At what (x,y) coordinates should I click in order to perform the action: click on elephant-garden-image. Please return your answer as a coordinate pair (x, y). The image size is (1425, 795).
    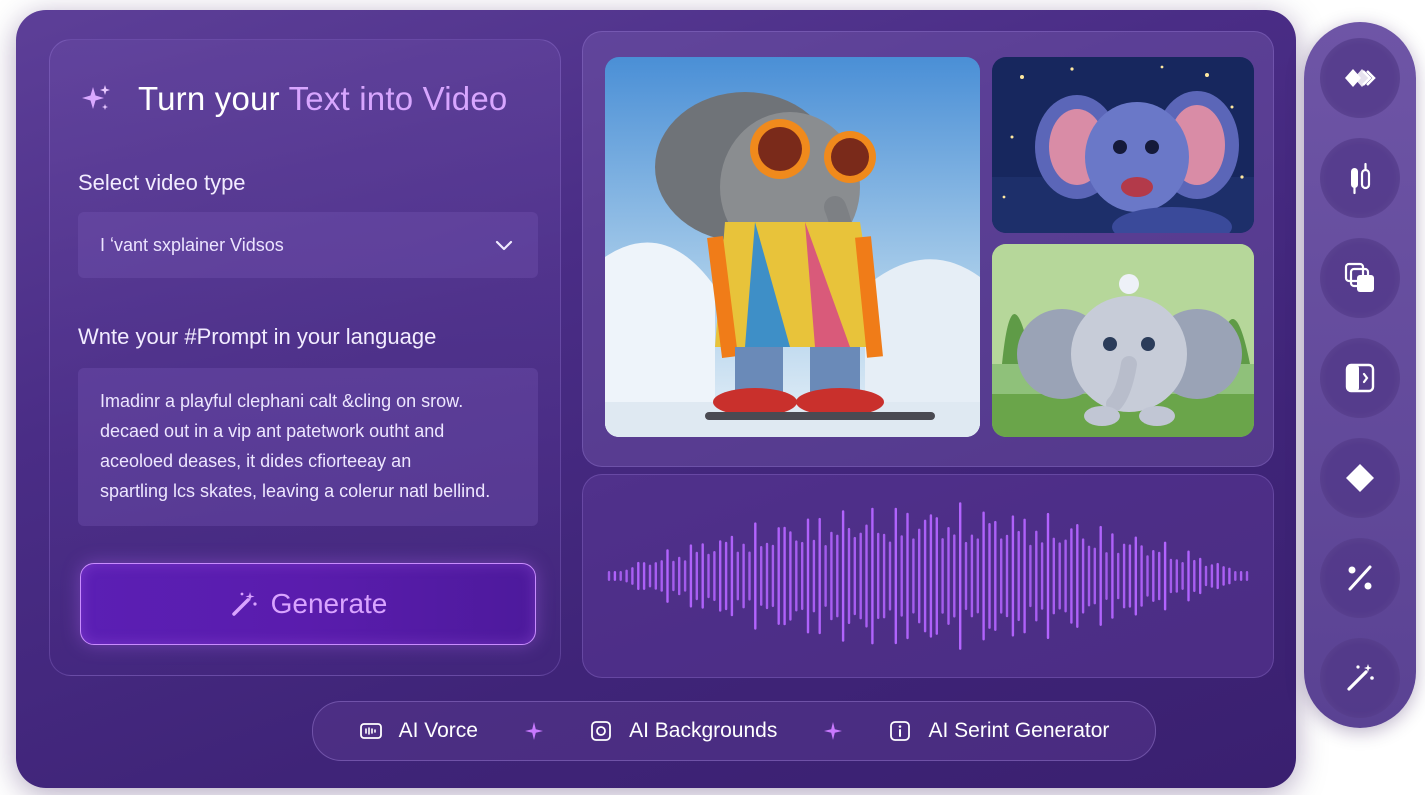
    Looking at the image, I should click on (1123, 340).